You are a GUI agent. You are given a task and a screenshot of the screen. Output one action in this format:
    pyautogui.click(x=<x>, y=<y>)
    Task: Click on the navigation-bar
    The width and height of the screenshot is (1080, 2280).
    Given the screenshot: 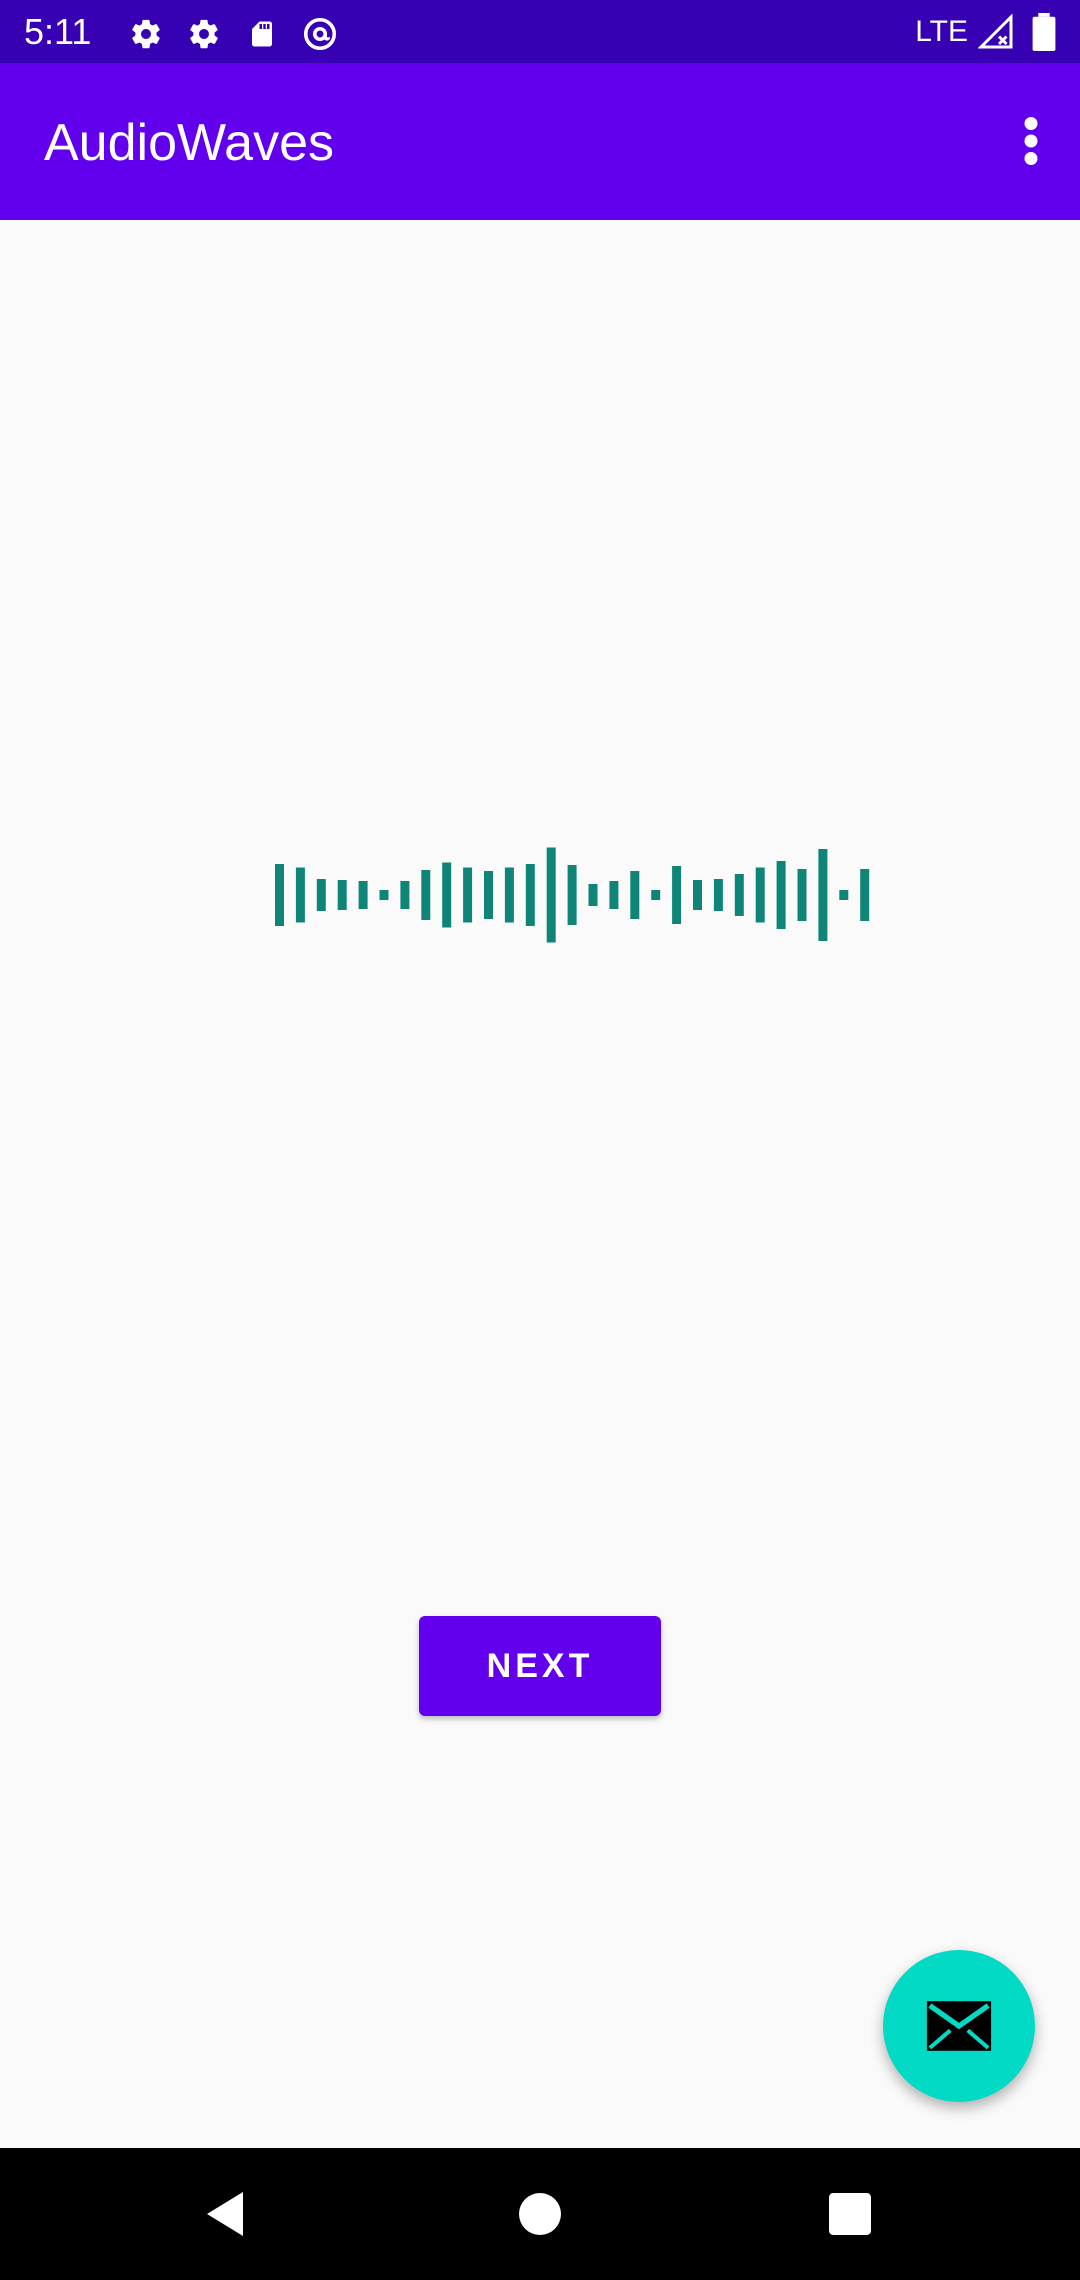 What is the action you would take?
    pyautogui.click(x=540, y=2214)
    